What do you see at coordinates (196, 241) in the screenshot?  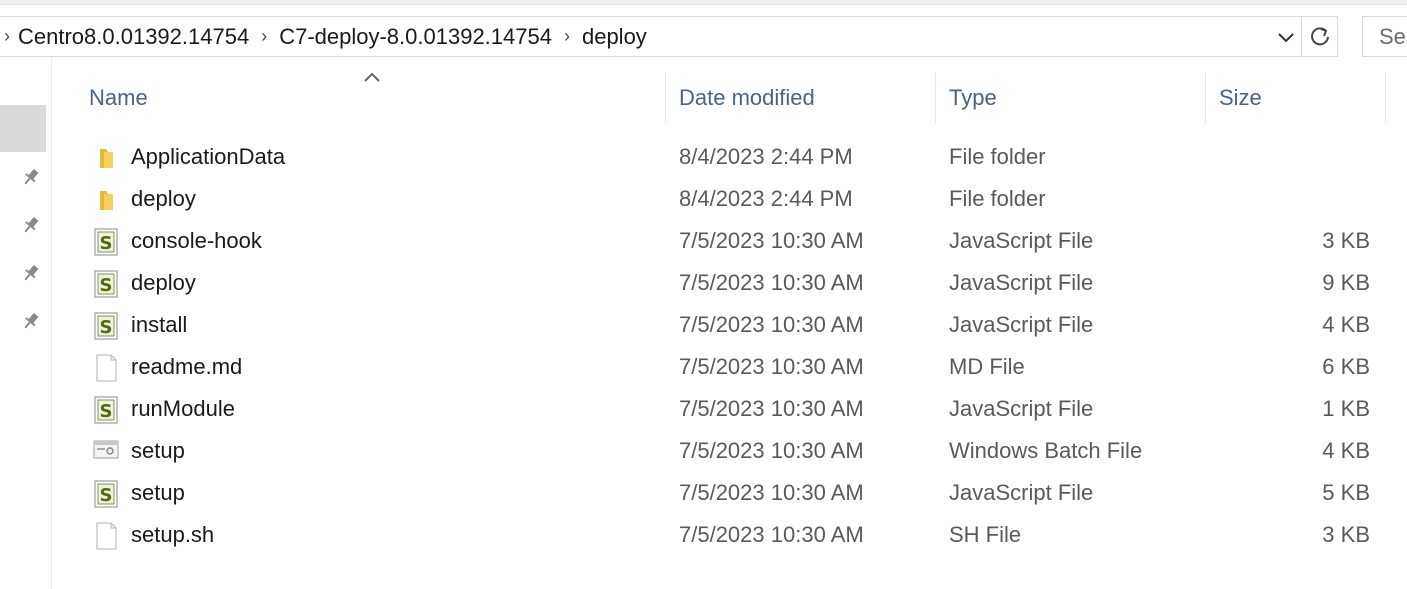 I see `file-name: console-hook` at bounding box center [196, 241].